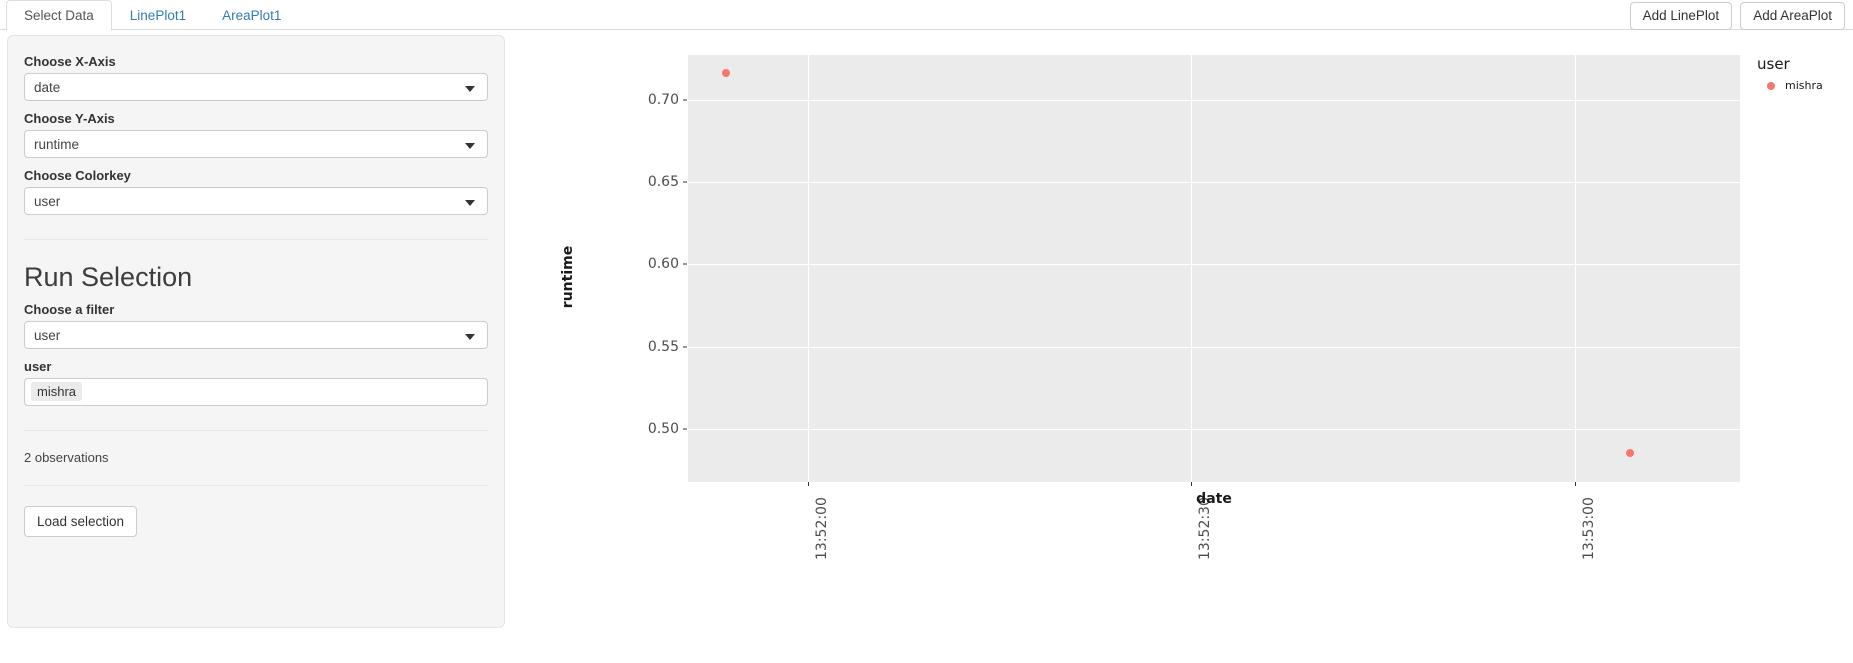 The height and width of the screenshot is (663, 1853). I want to click on y-tick-label: 0.50, so click(663, 429).